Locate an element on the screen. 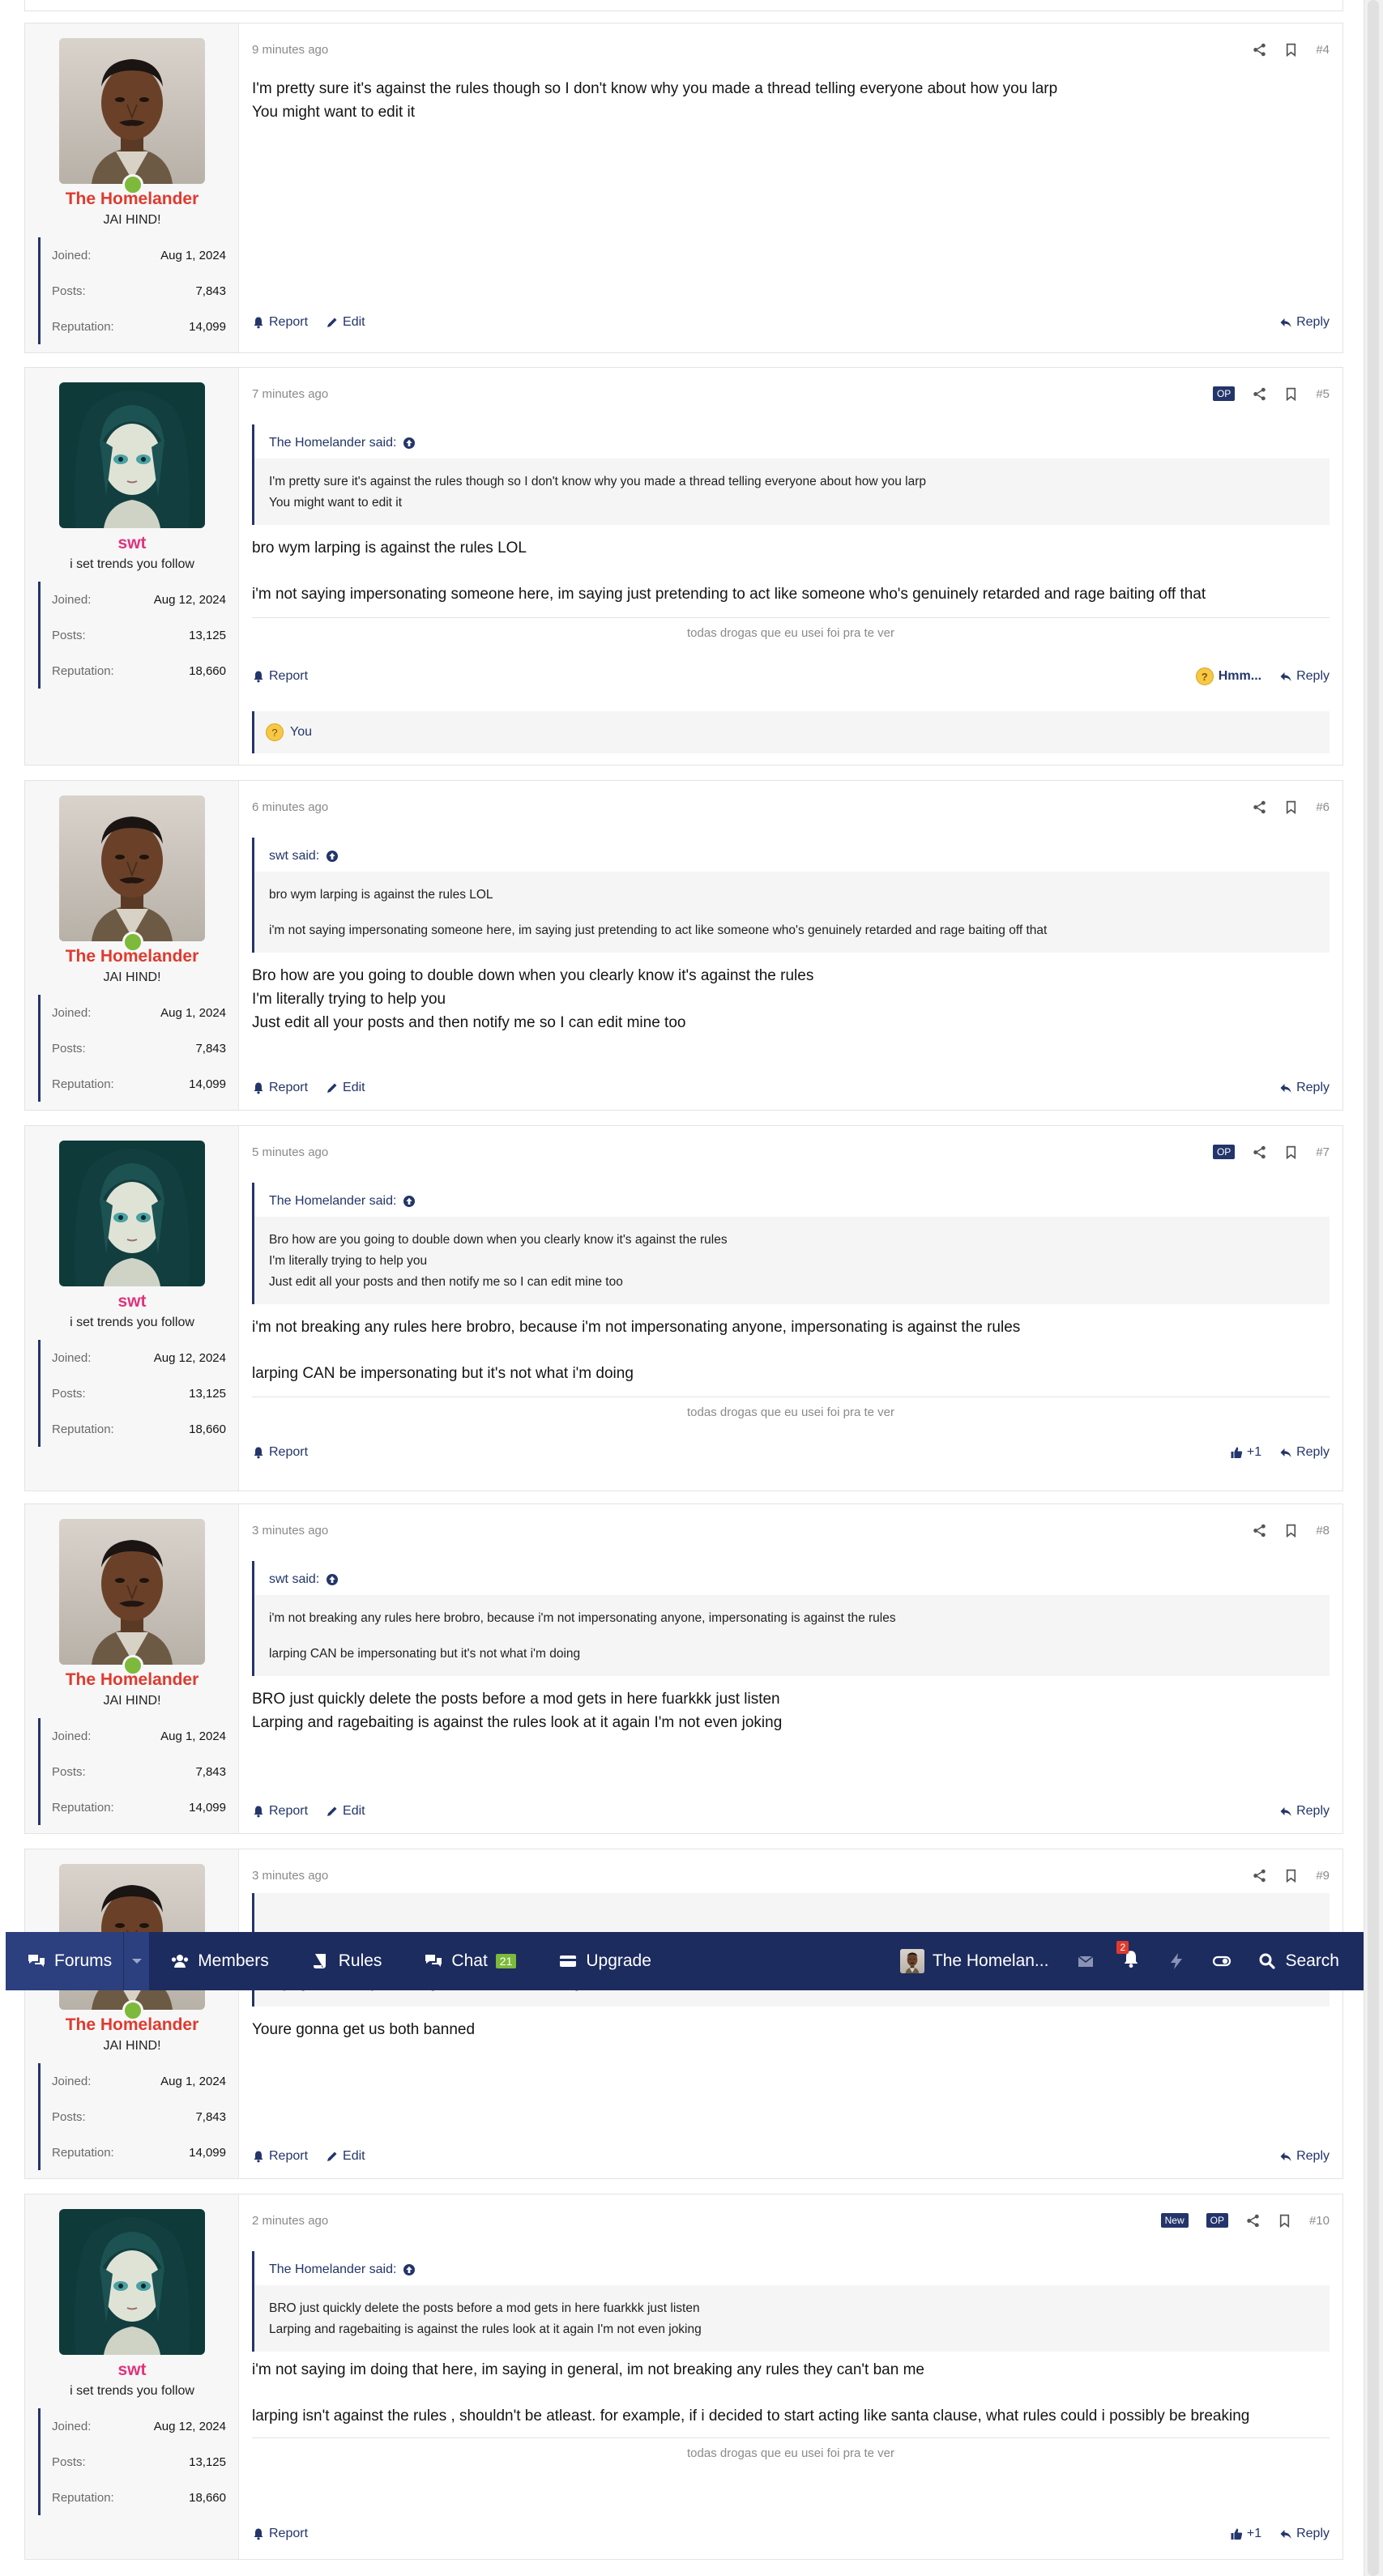 Image resolution: width=1383 pixels, height=2576 pixels. scrollbar-thumb is located at coordinates (1374, 1288).